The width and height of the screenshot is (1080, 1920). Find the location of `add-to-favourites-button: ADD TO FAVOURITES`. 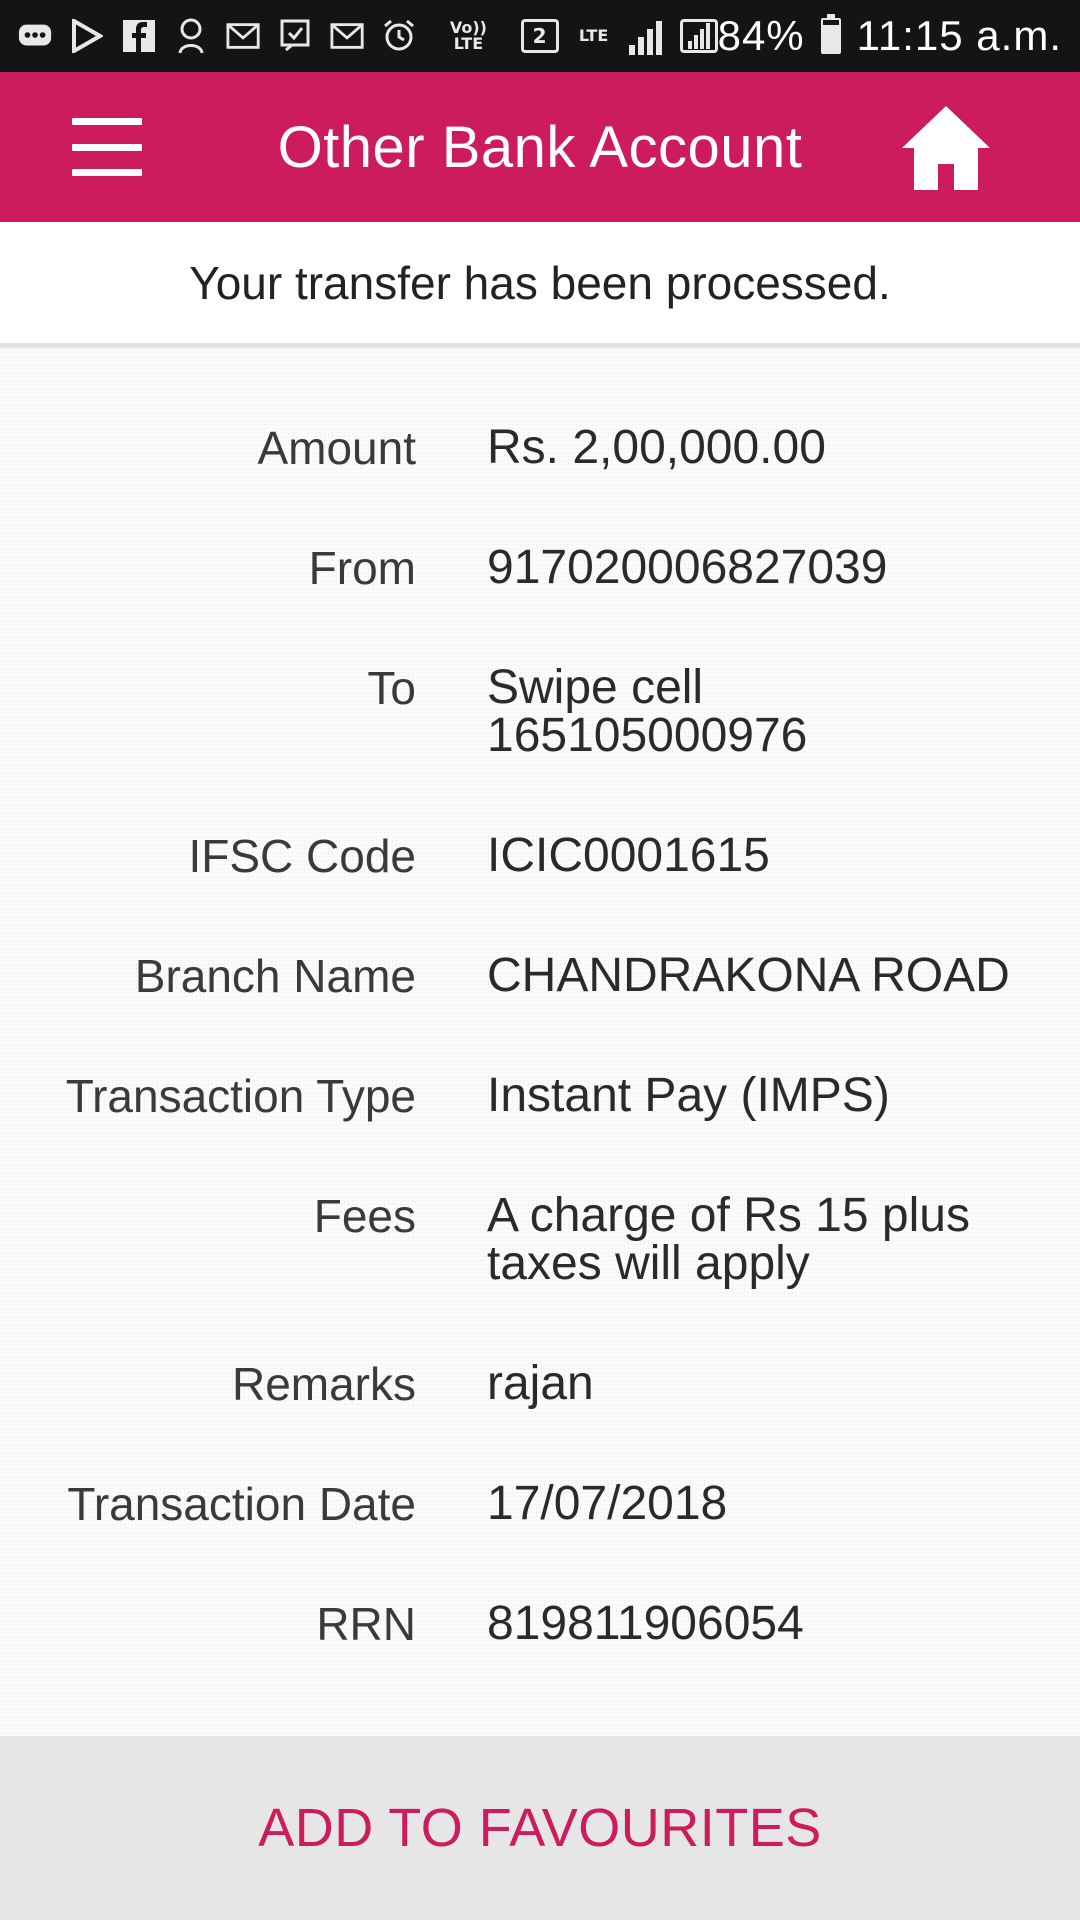

add-to-favourites-button: ADD TO FAVOURITES is located at coordinates (540, 1828).